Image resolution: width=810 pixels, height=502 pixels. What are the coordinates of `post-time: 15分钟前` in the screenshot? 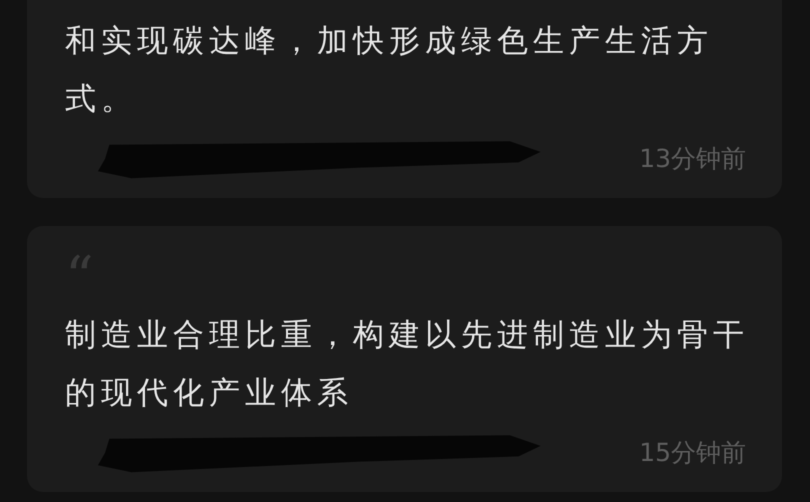 It's located at (692, 452).